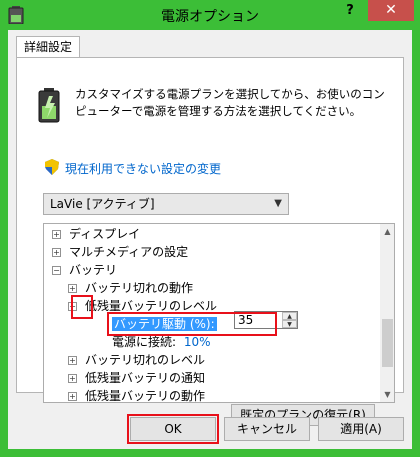 The width and height of the screenshot is (420, 457). What do you see at coordinates (387, 394) in the screenshot?
I see `scroll-down-icon: ▼` at bounding box center [387, 394].